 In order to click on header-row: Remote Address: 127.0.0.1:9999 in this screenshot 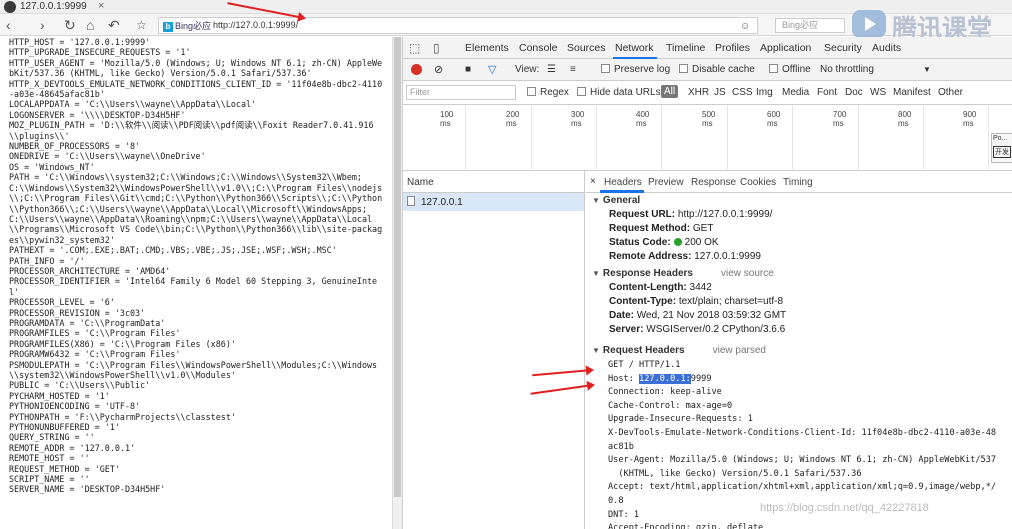, I will do `click(685, 256)`.